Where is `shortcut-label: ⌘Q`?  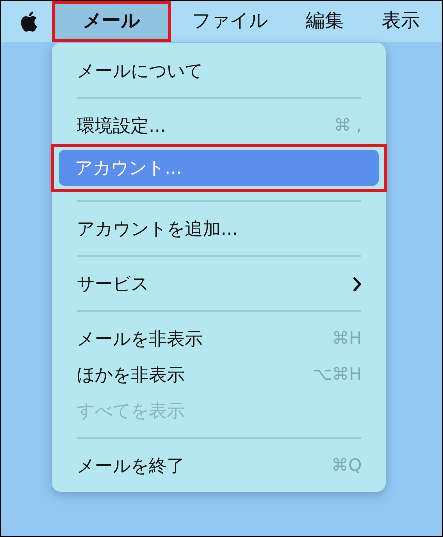 shortcut-label: ⌘Q is located at coordinates (347, 466).